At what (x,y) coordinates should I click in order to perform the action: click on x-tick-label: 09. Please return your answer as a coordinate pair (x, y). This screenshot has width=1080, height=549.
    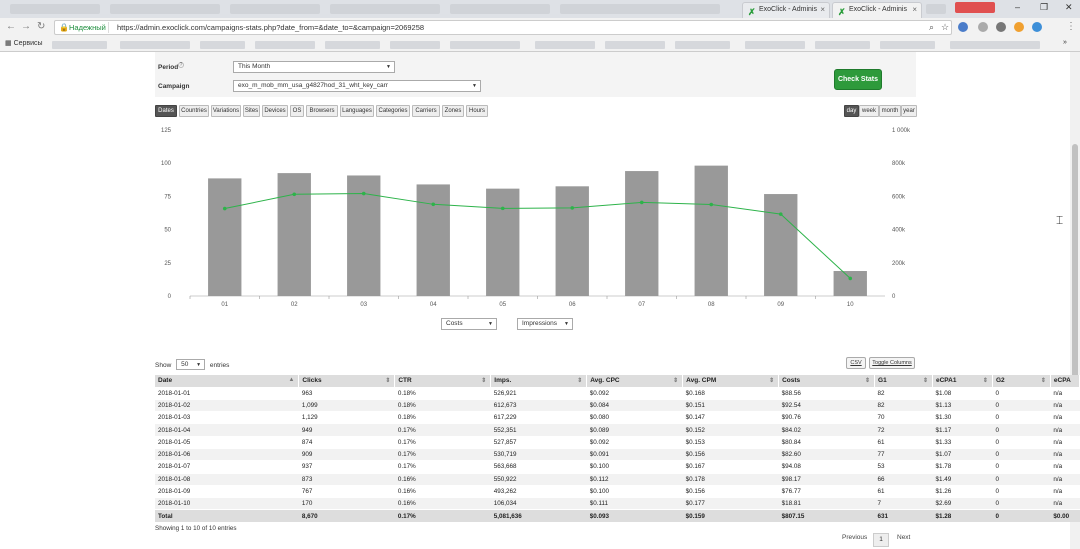
    Looking at the image, I should click on (780, 305).